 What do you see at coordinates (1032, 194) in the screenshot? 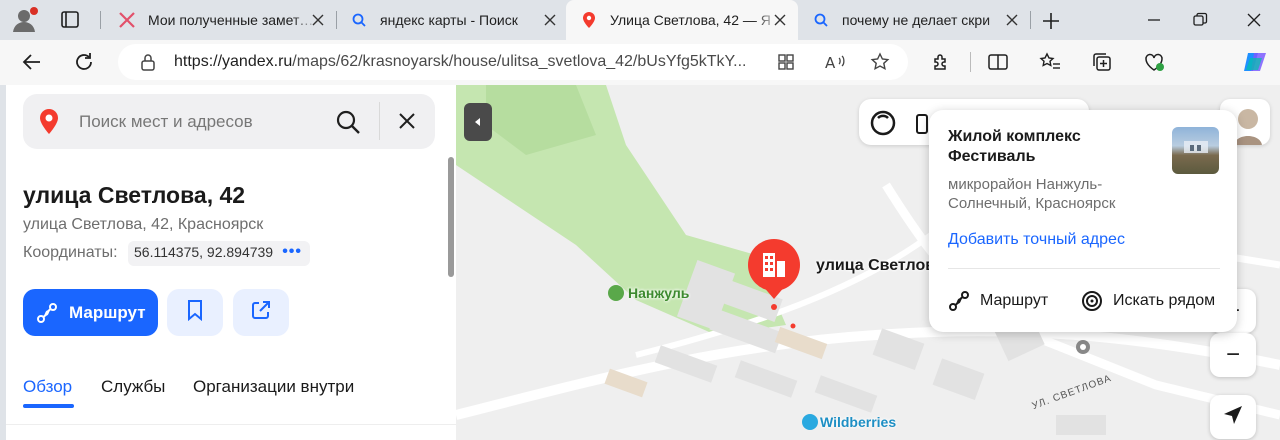
I see `card-subtitle: микрорайон Нанжуль-Солнечный, Красноярск` at bounding box center [1032, 194].